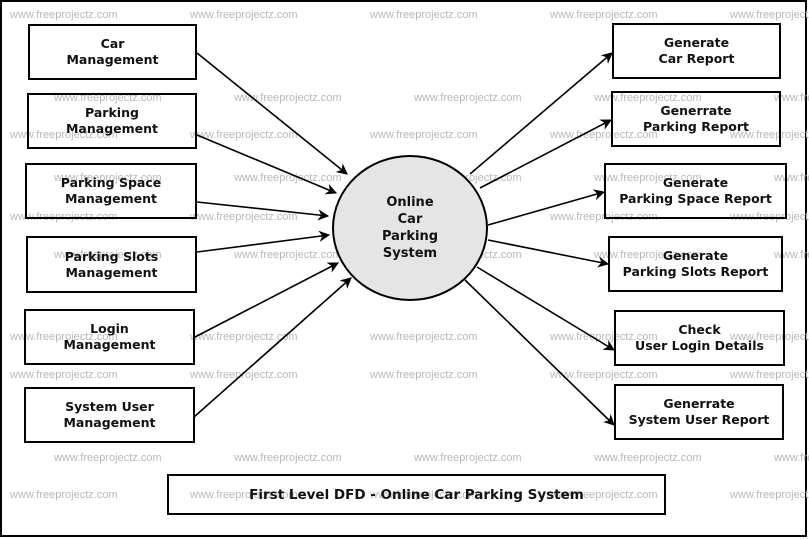 The height and width of the screenshot is (539, 809). What do you see at coordinates (546, 207) in the screenshot?
I see `flow-arrow-generate-parking-space-report` at bounding box center [546, 207].